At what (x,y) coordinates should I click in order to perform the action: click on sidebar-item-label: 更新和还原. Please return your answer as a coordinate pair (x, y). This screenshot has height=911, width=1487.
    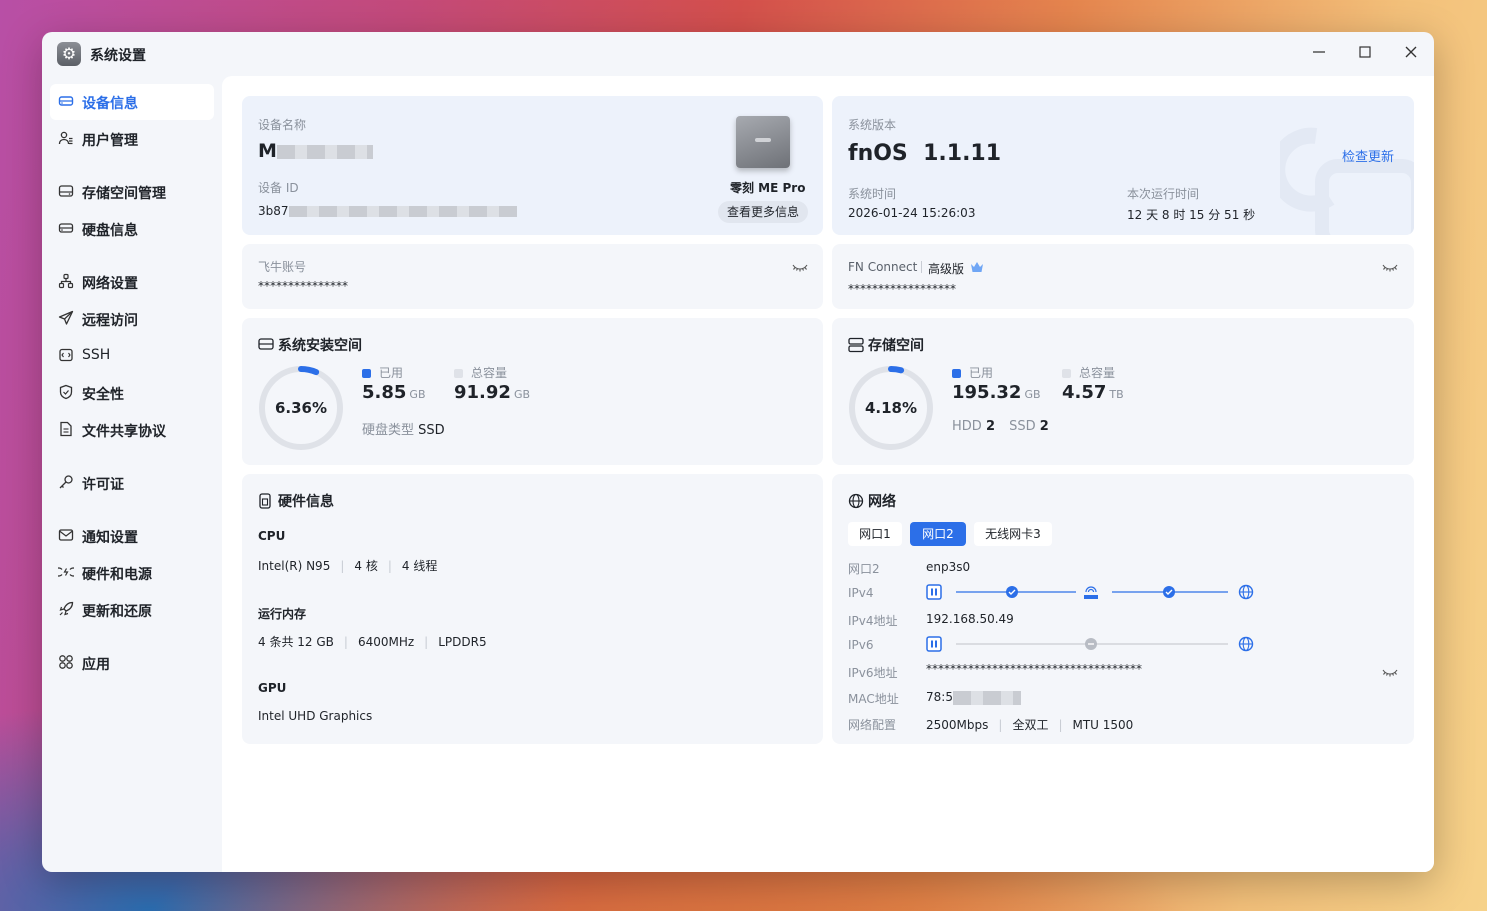
    Looking at the image, I should click on (117, 612).